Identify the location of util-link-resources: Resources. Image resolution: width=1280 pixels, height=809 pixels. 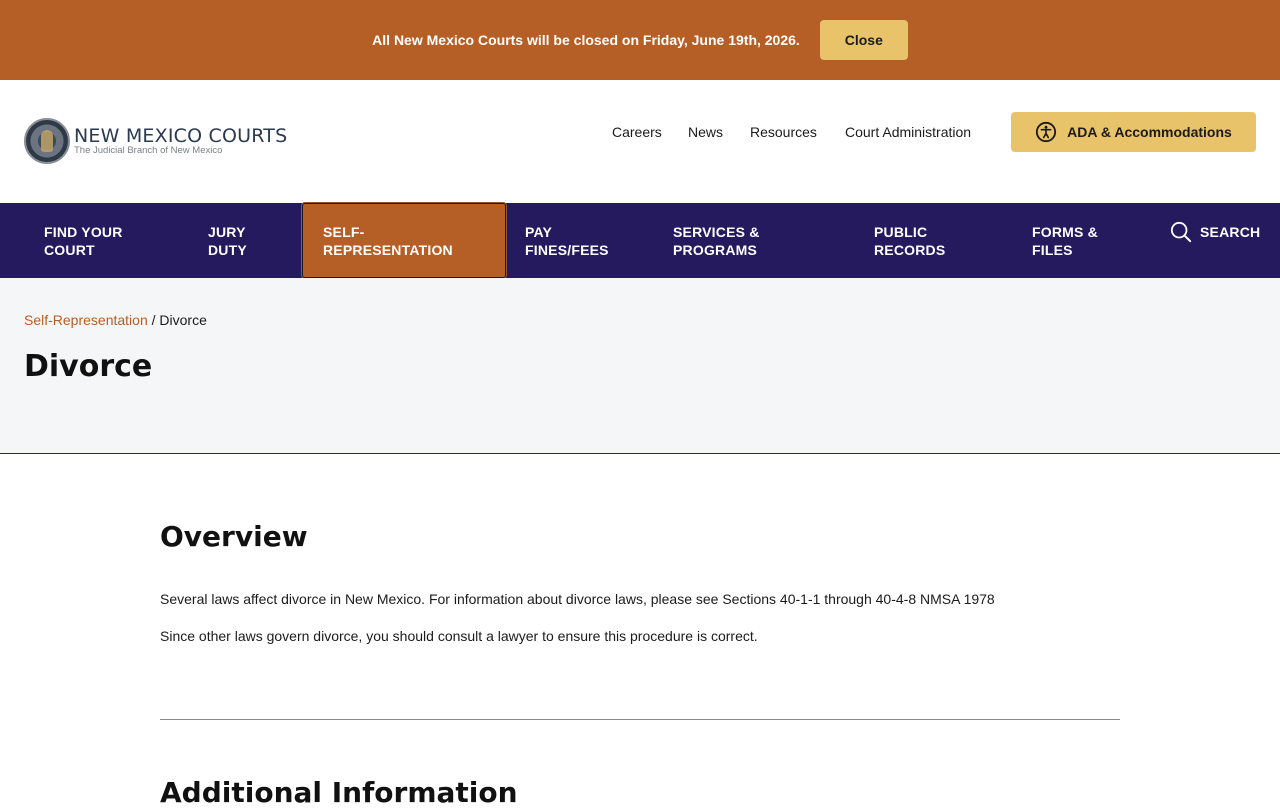
(783, 132).